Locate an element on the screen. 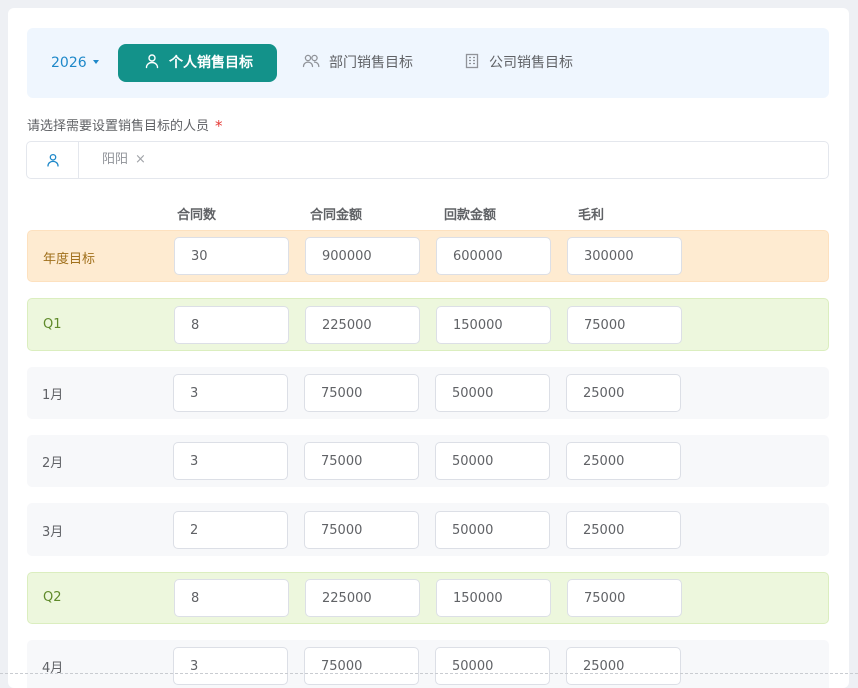  column-header-payment-amount: 回款金额 is located at coordinates (470, 215).